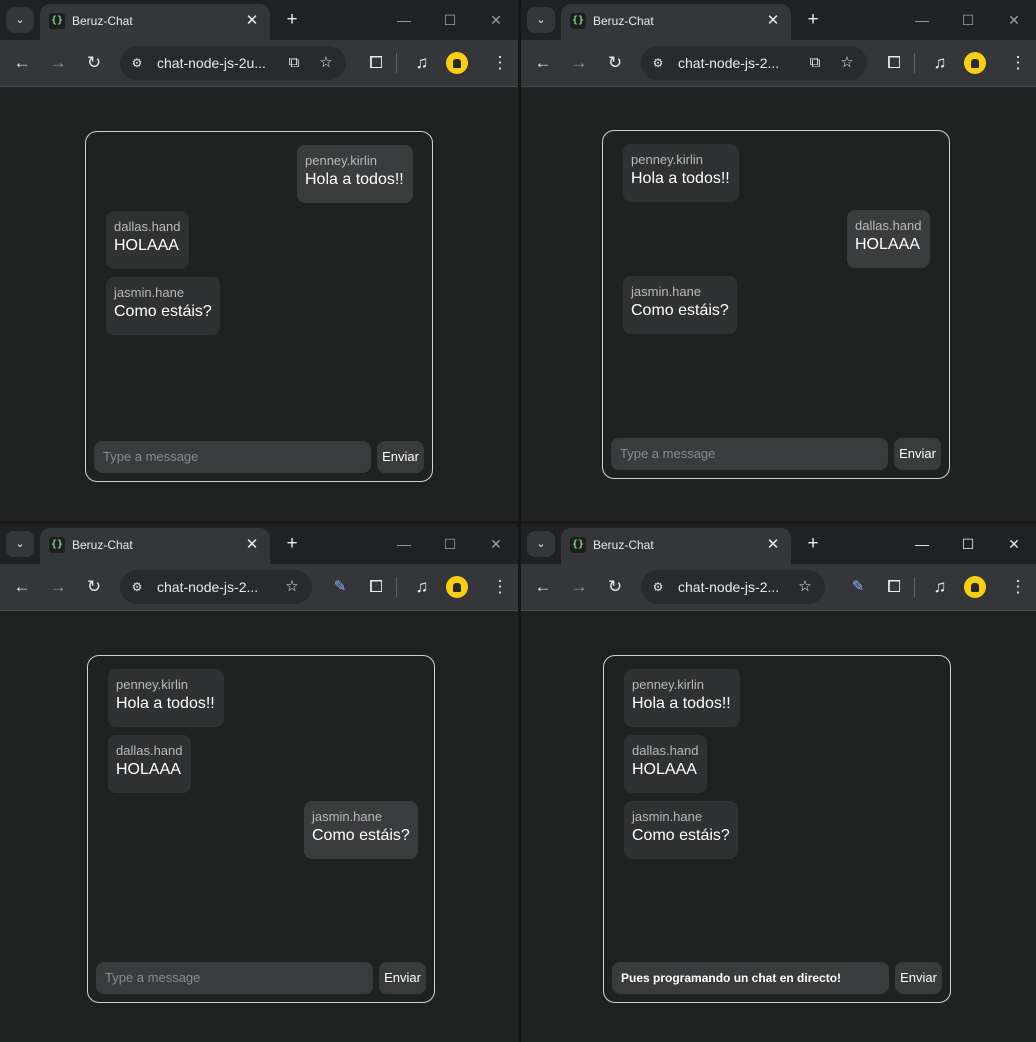 This screenshot has height=1042, width=1036. I want to click on toolbar: ← → ↻ ⚙ chat-node-js-2u... ☆ ⧉ ⋮ ♫ ⧠, so click(259, 63).